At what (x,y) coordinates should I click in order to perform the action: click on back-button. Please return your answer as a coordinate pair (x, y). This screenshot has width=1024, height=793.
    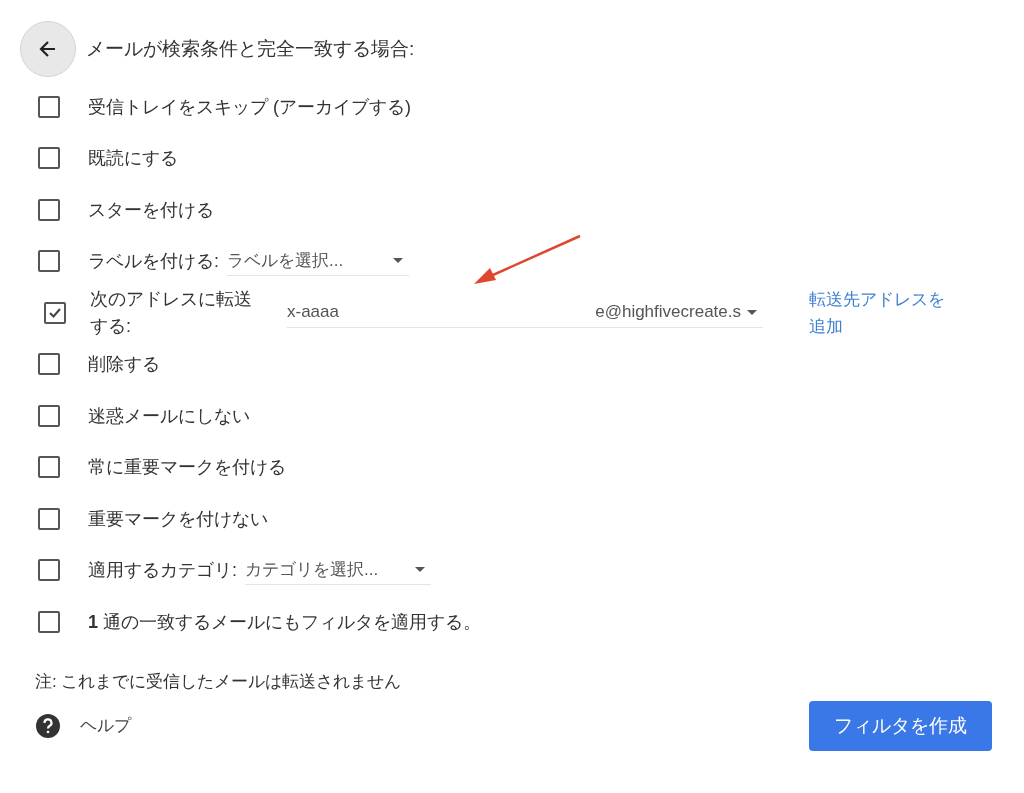
    Looking at the image, I should click on (48, 49).